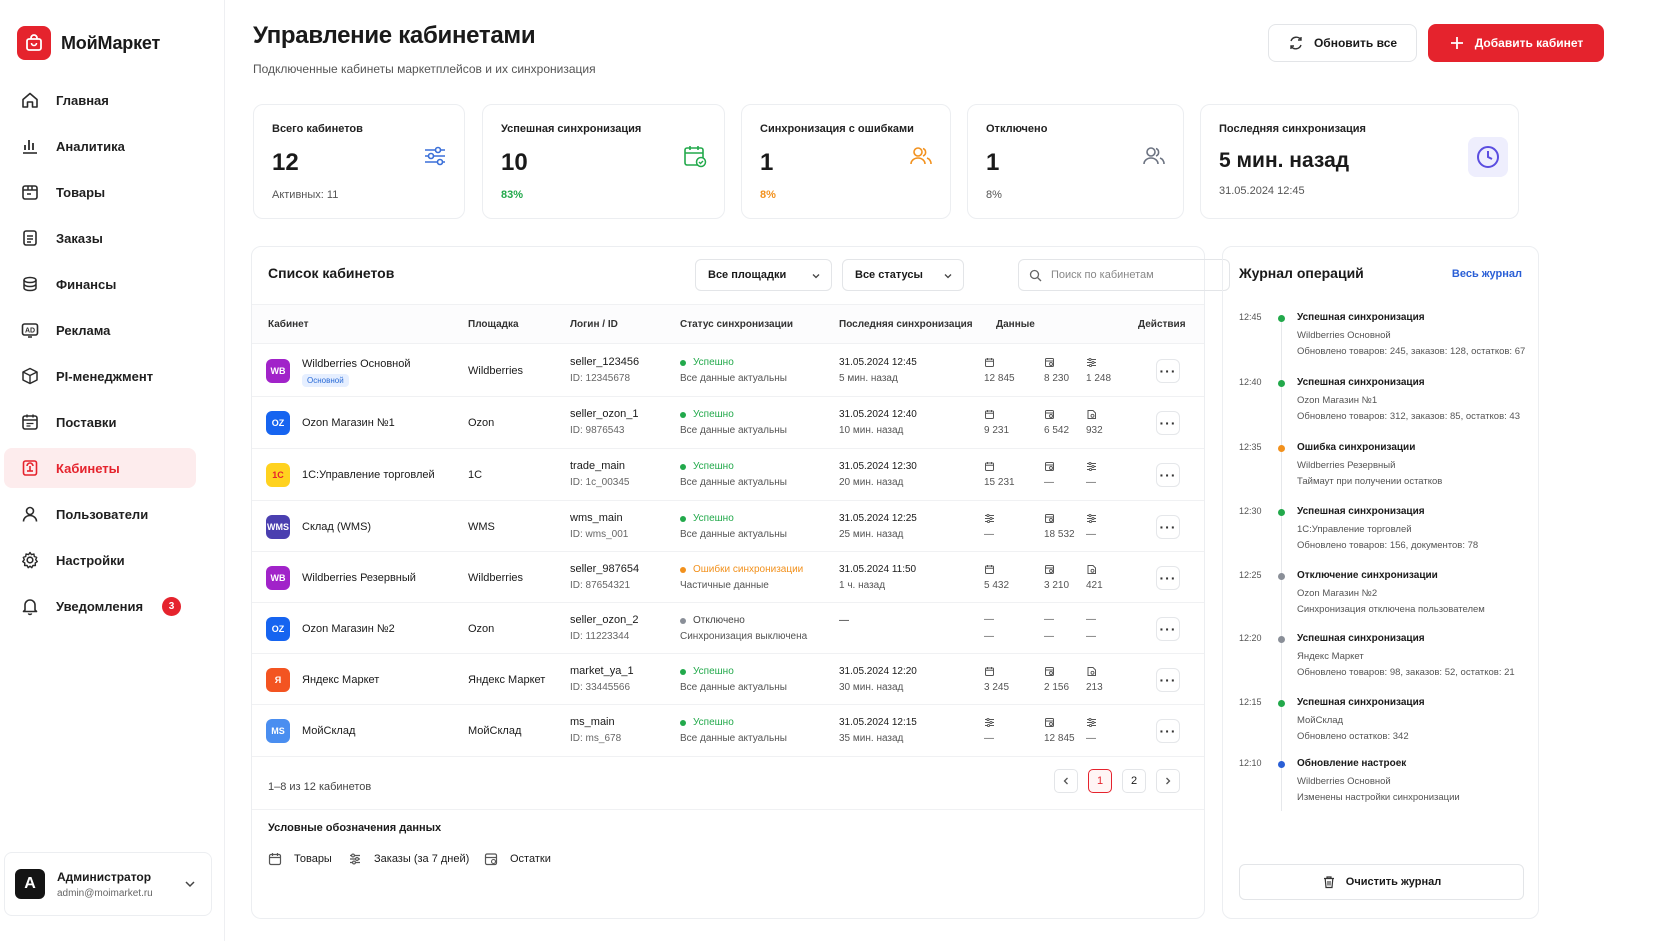  Describe the element at coordinates (1342, 43) in the screenshot. I see `refresh-all-button: Обновить все` at that location.